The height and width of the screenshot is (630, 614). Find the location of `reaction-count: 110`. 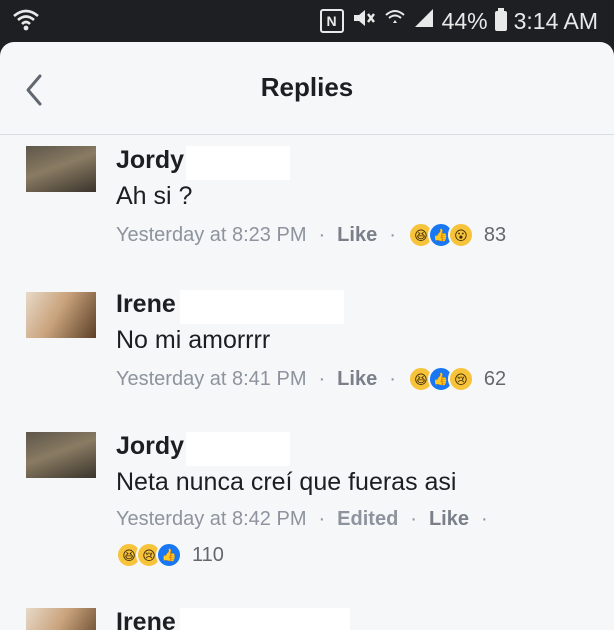

reaction-count: 110 is located at coordinates (208, 555).